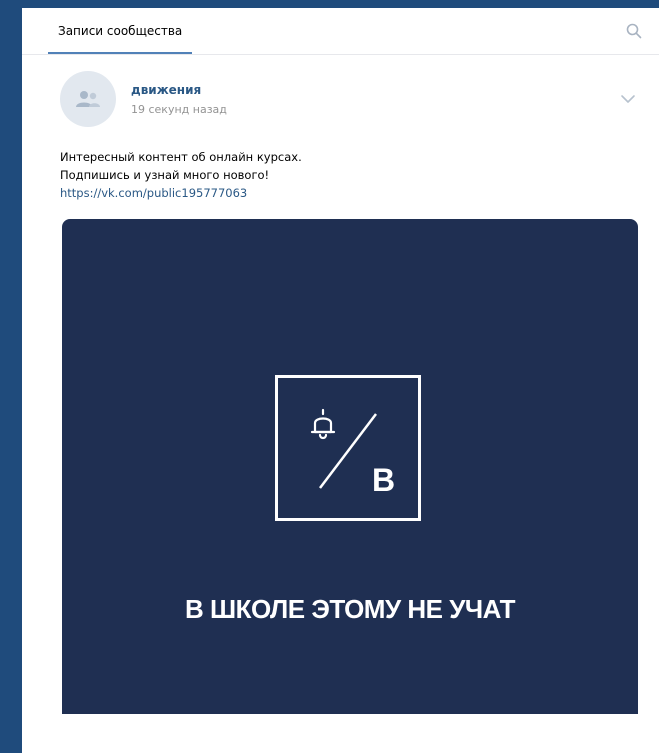  Describe the element at coordinates (165, 175) in the screenshot. I see `post-text-line: Подпишись и узнай много нового!` at that location.